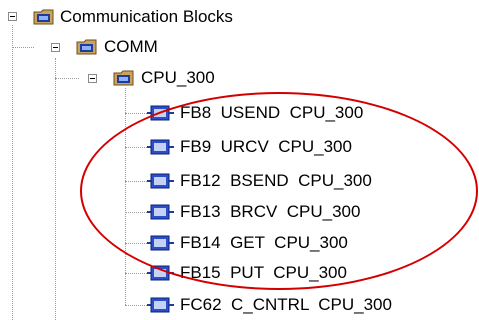  Describe the element at coordinates (92, 78) in the screenshot. I see `cpu-collapse-toggle` at that location.